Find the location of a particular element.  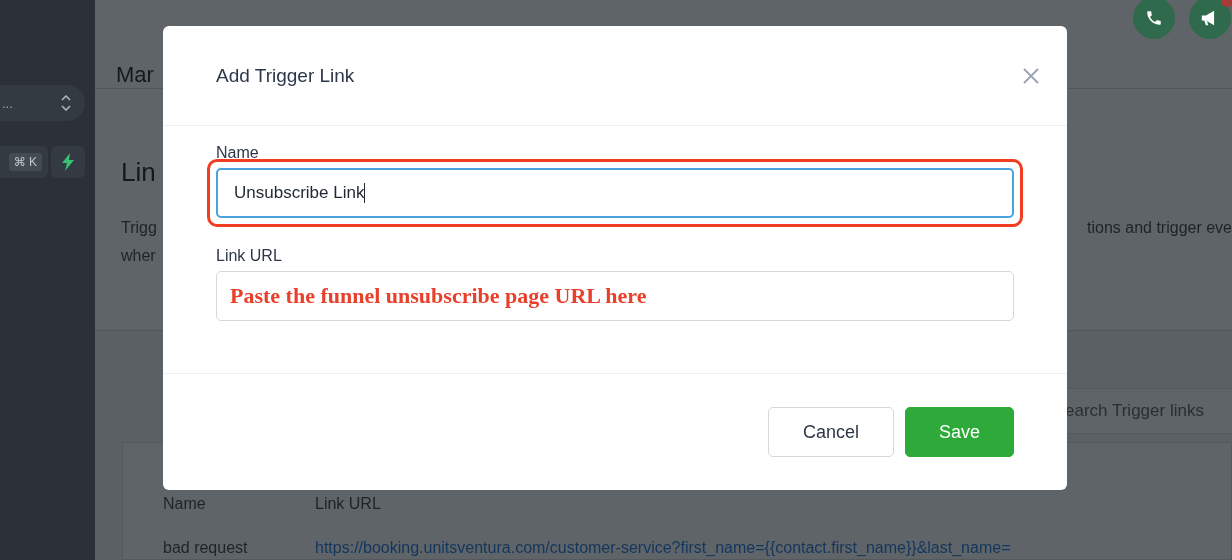

search-shortcut-button: ⌘ K is located at coordinates (24, 162).